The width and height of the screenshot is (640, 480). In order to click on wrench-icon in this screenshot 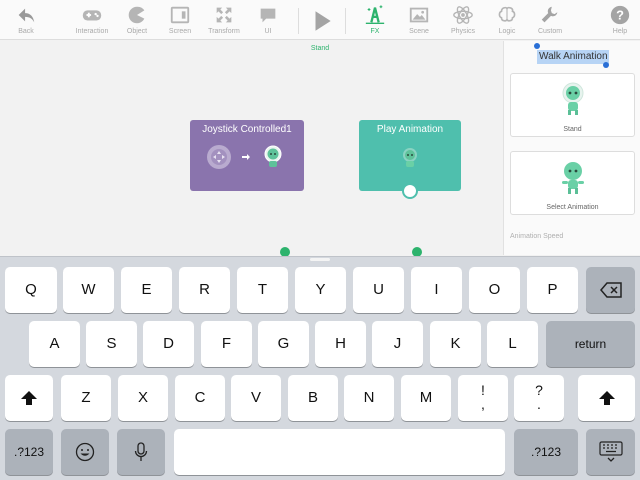, I will do `click(549, 14)`.